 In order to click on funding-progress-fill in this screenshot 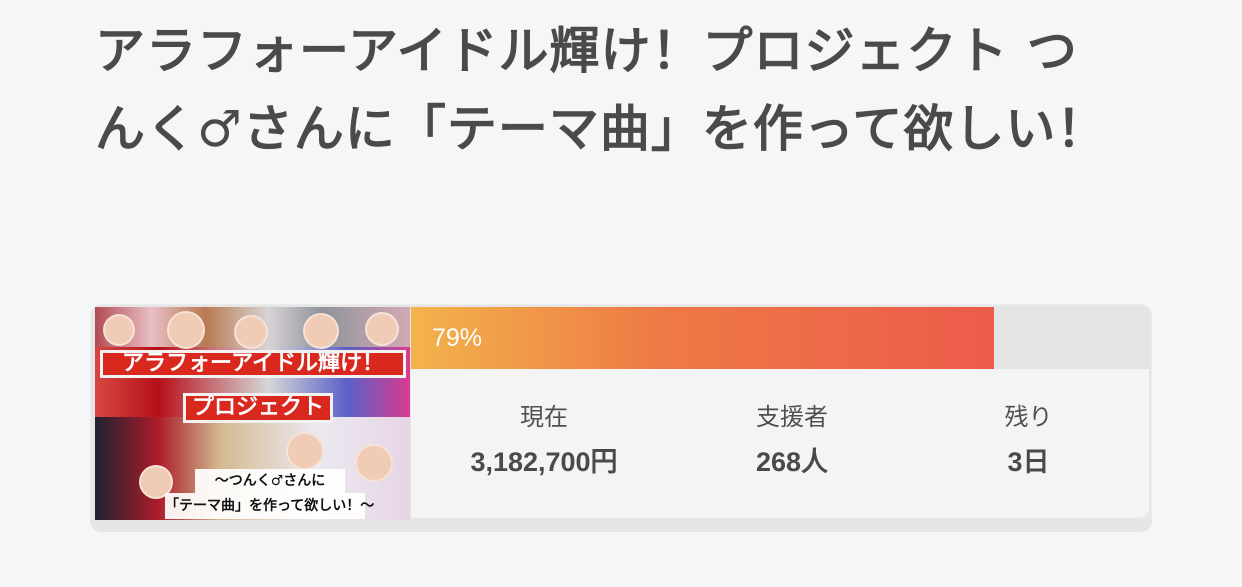, I will do `click(703, 338)`.